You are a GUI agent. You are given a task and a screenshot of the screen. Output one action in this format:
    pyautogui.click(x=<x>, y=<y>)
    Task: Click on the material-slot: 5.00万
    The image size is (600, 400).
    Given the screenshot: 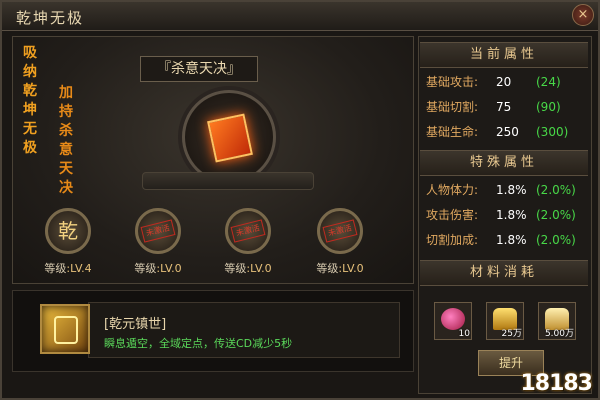 What is the action you would take?
    pyautogui.click(x=557, y=321)
    